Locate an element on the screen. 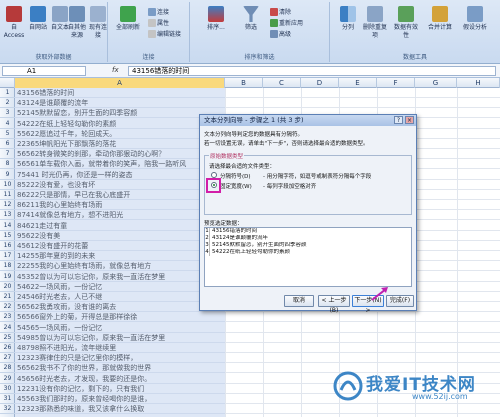 Image resolution: width=500 pixels, height=417 pixels. row-header: 28 is located at coordinates (7, 368).